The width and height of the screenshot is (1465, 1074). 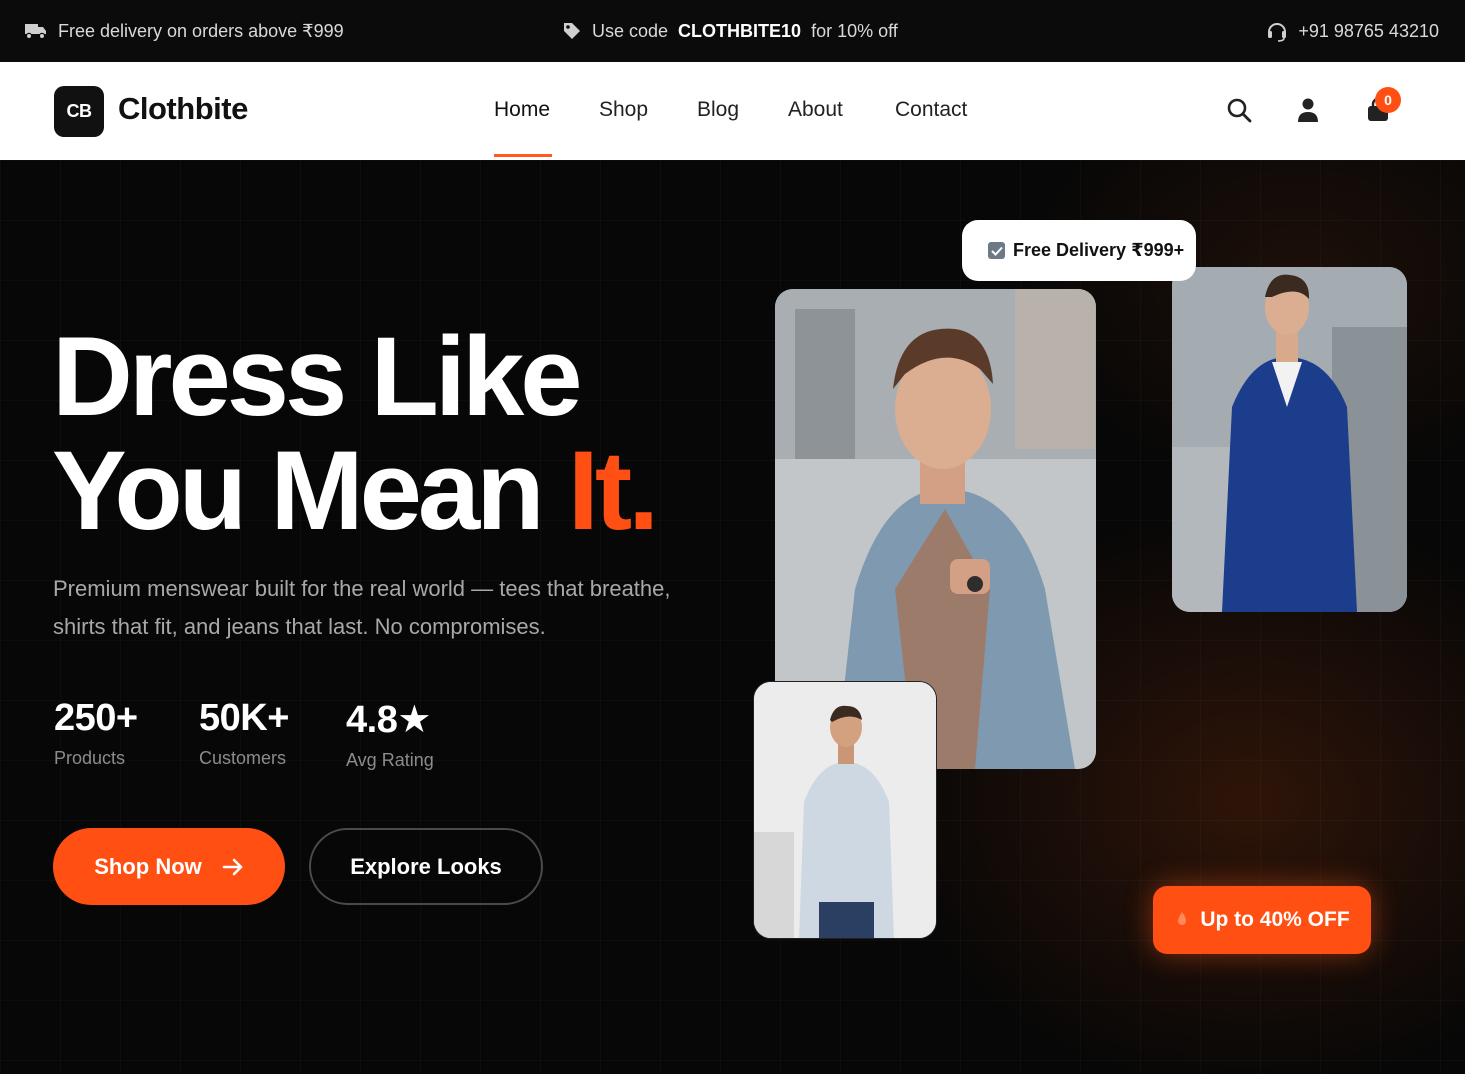 What do you see at coordinates (718, 110) in the screenshot?
I see `nav-link-blog: Blog` at bounding box center [718, 110].